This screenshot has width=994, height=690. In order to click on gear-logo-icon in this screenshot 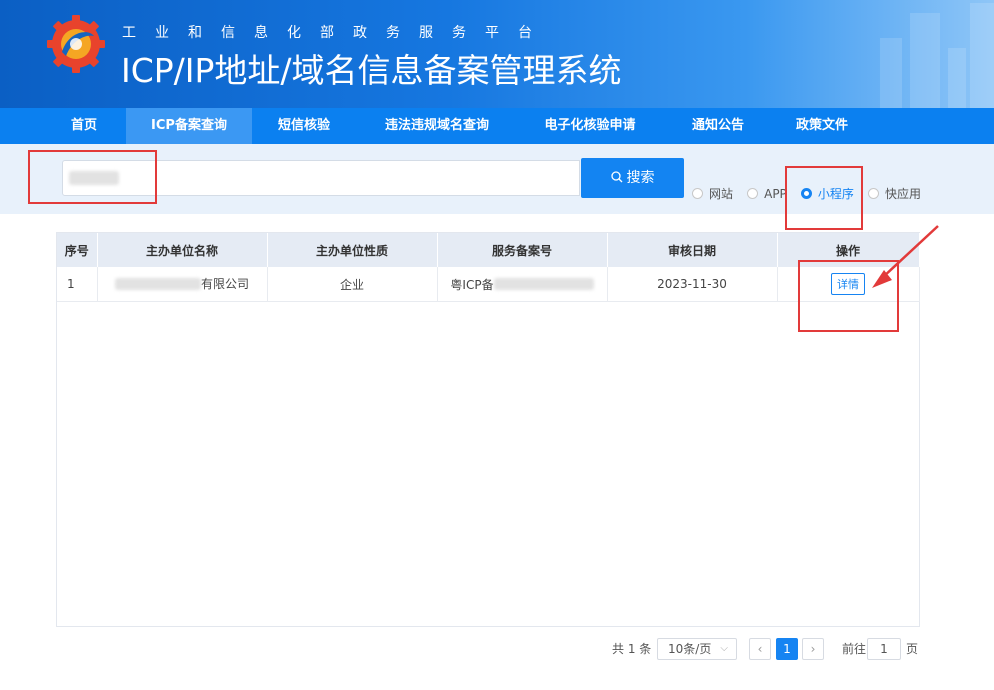, I will do `click(76, 44)`.